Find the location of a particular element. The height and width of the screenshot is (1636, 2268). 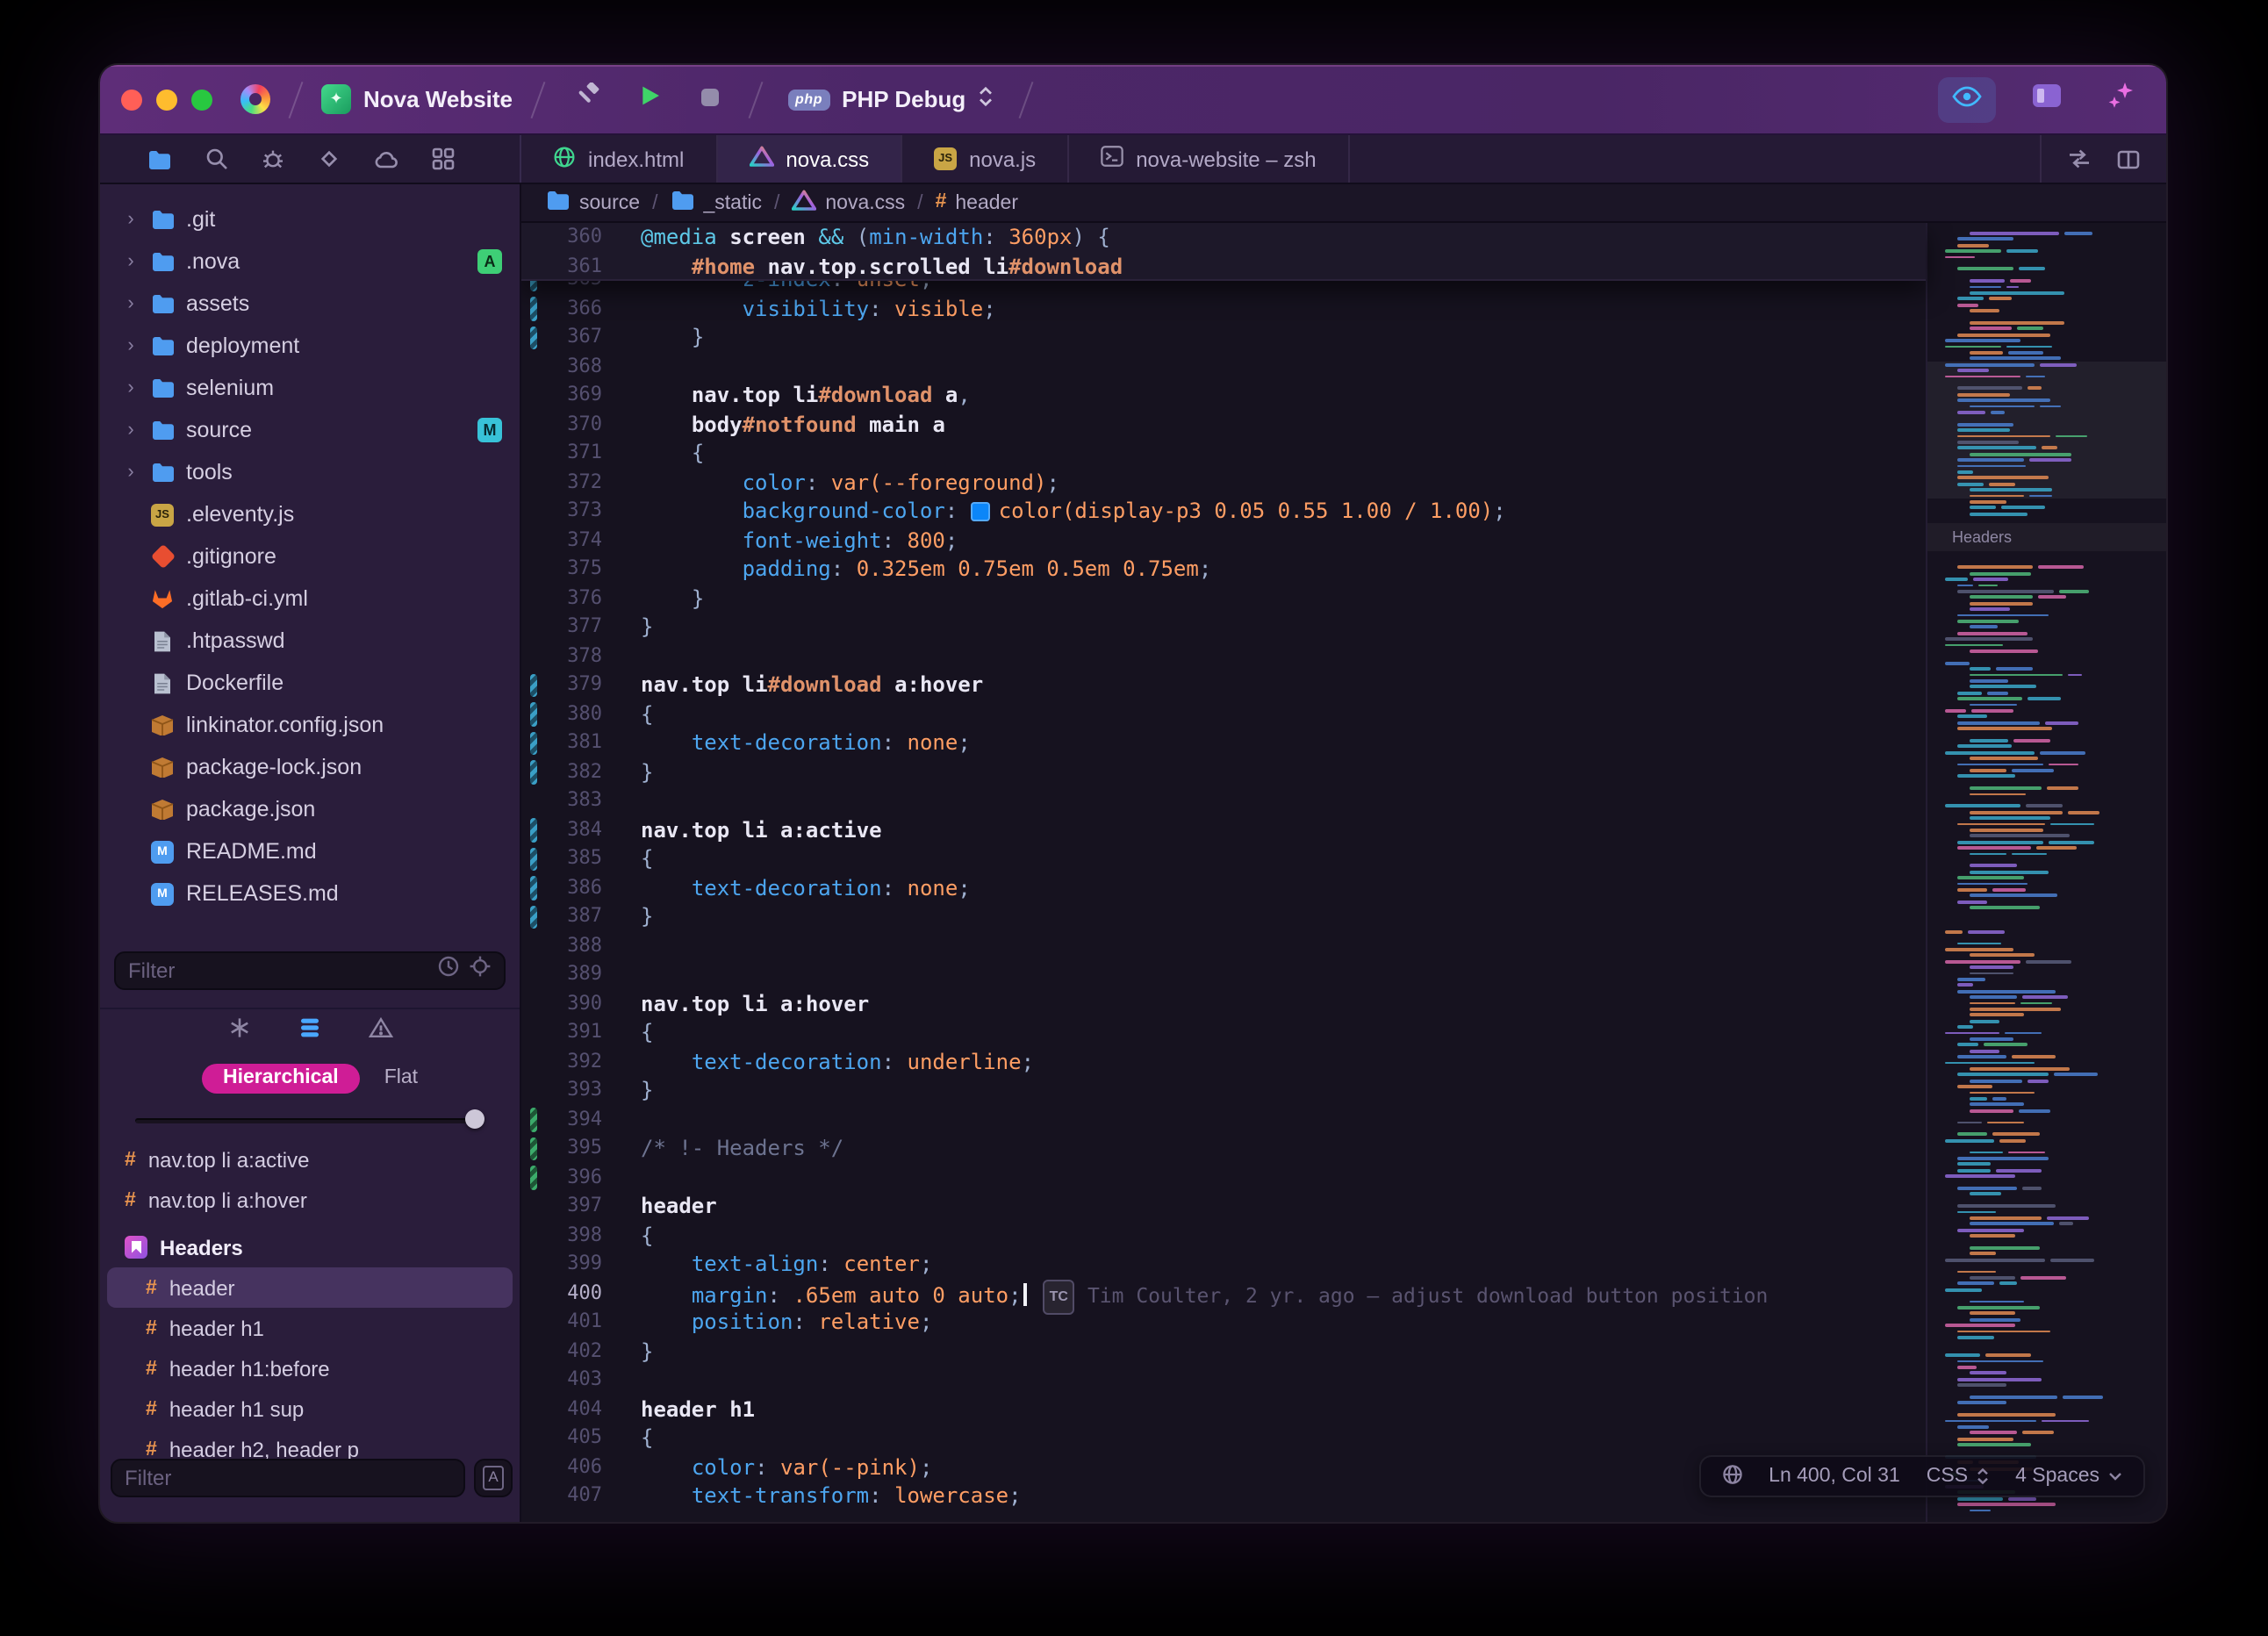

symbol-item: # header h1:before is located at coordinates (310, 1368).